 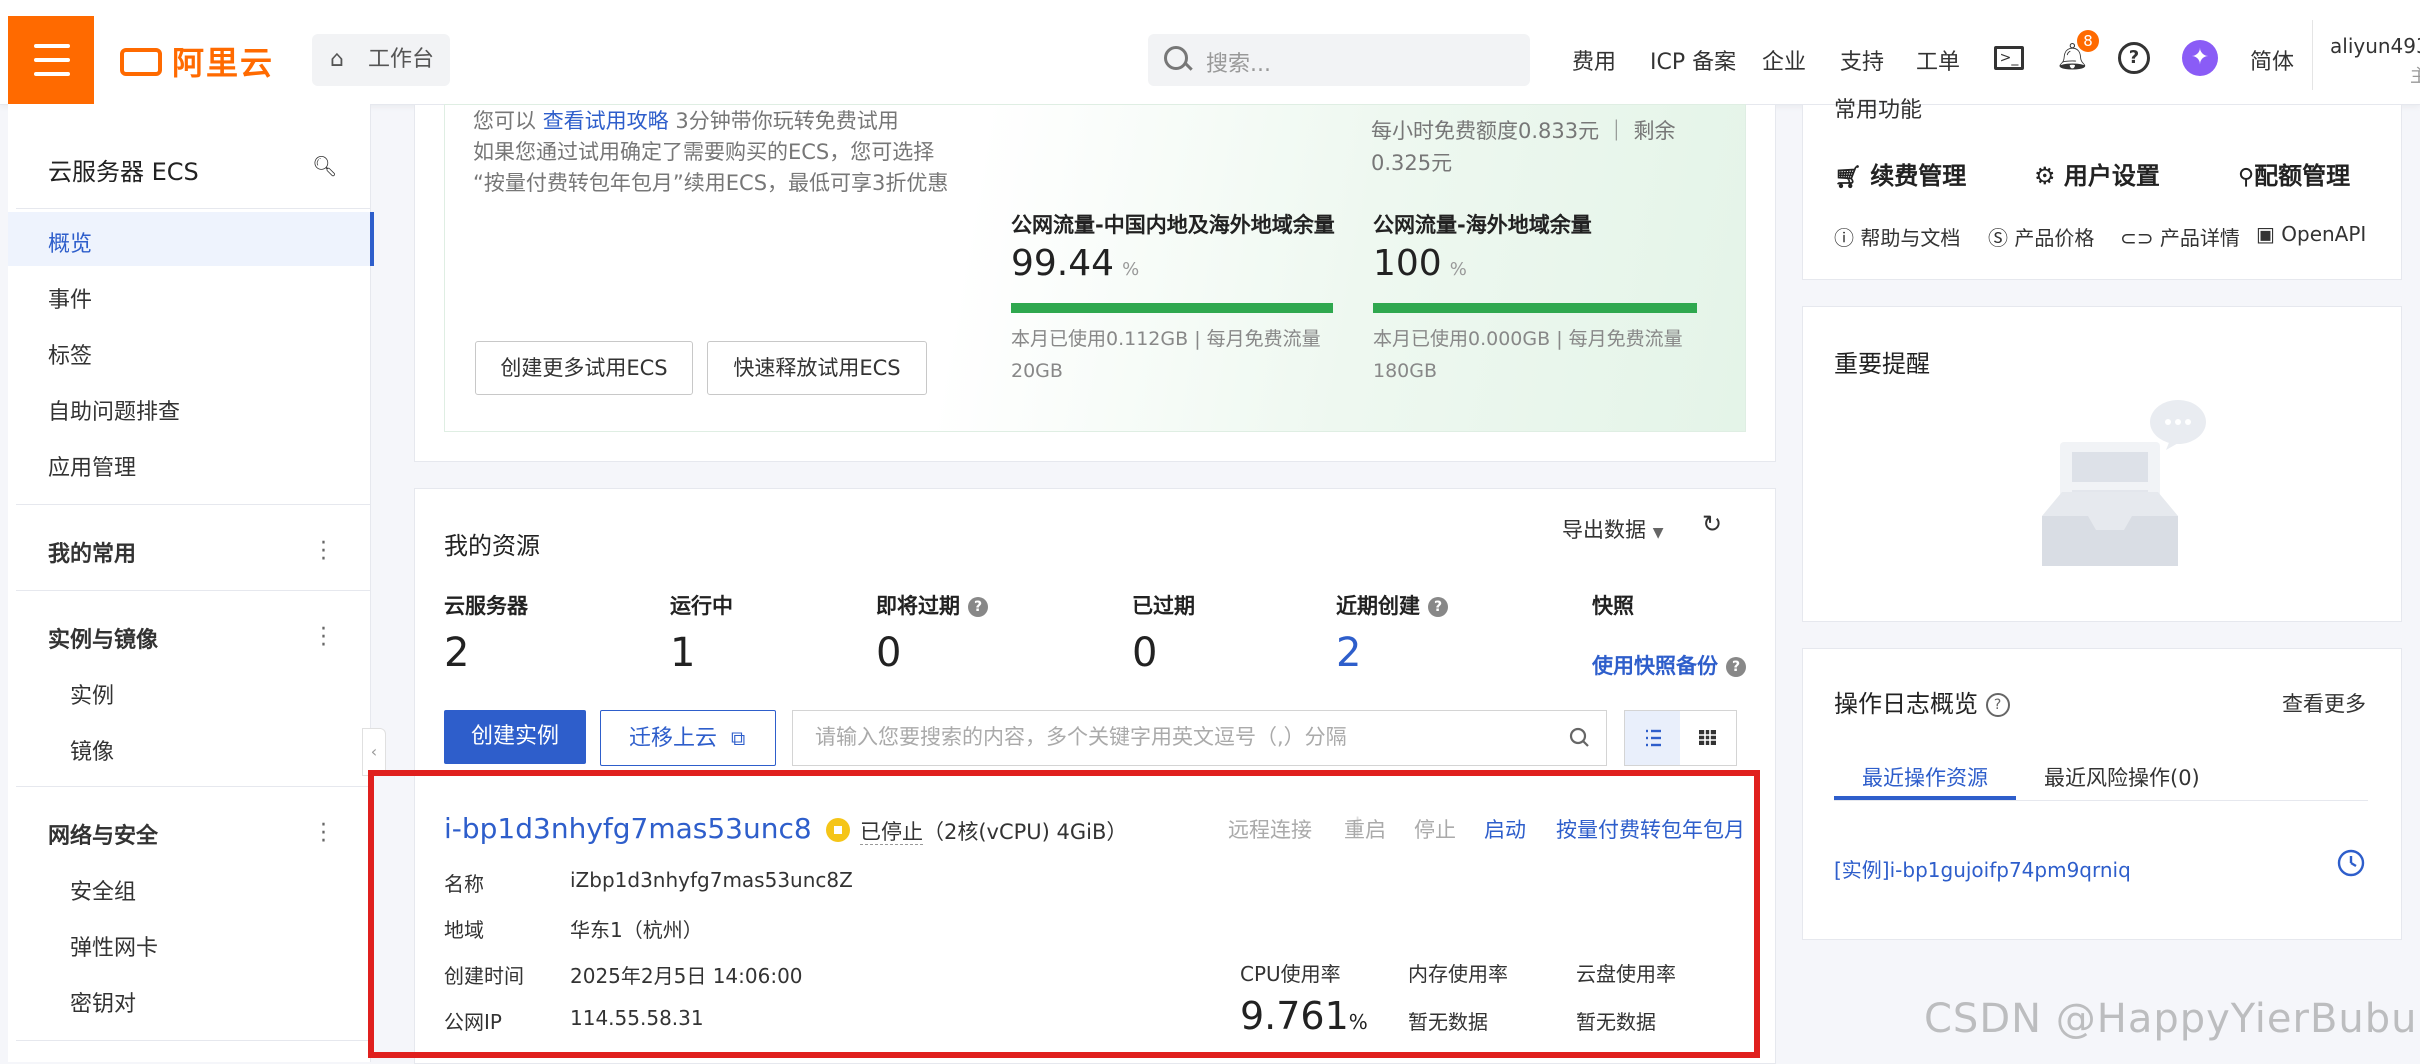 What do you see at coordinates (2324, 703) in the screenshot?
I see `oplog-more-link: 查看更多` at bounding box center [2324, 703].